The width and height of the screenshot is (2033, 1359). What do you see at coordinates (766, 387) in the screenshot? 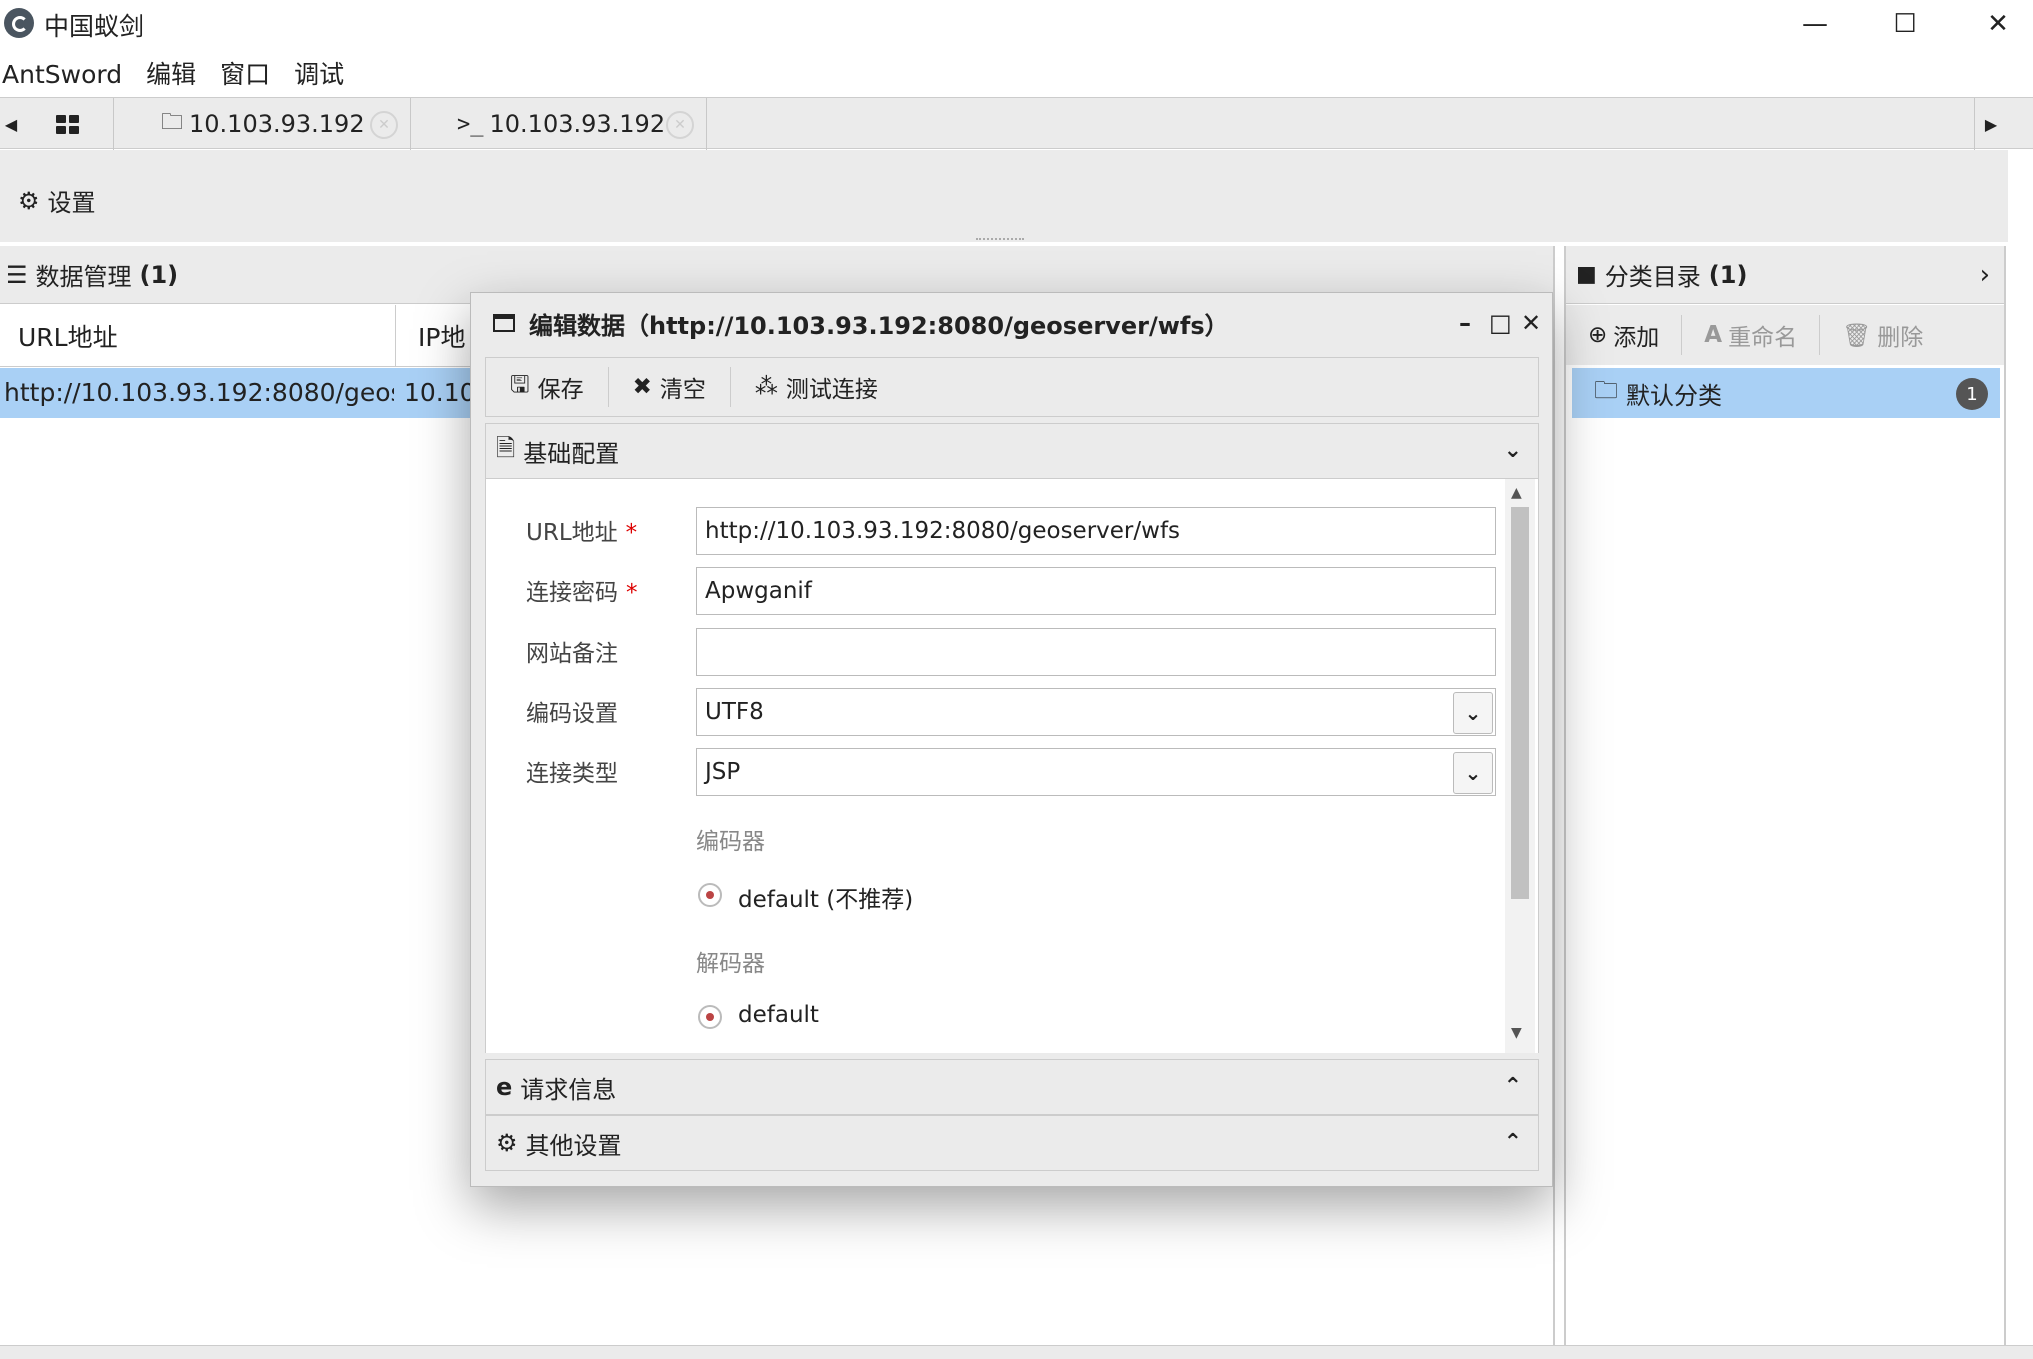
I see `spinner-icon: ⁂` at bounding box center [766, 387].